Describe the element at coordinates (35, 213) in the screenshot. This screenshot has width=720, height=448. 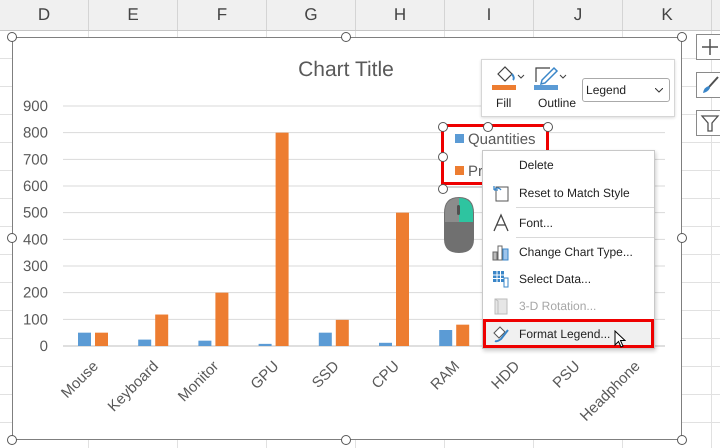
I see `axis-label: 500` at that location.